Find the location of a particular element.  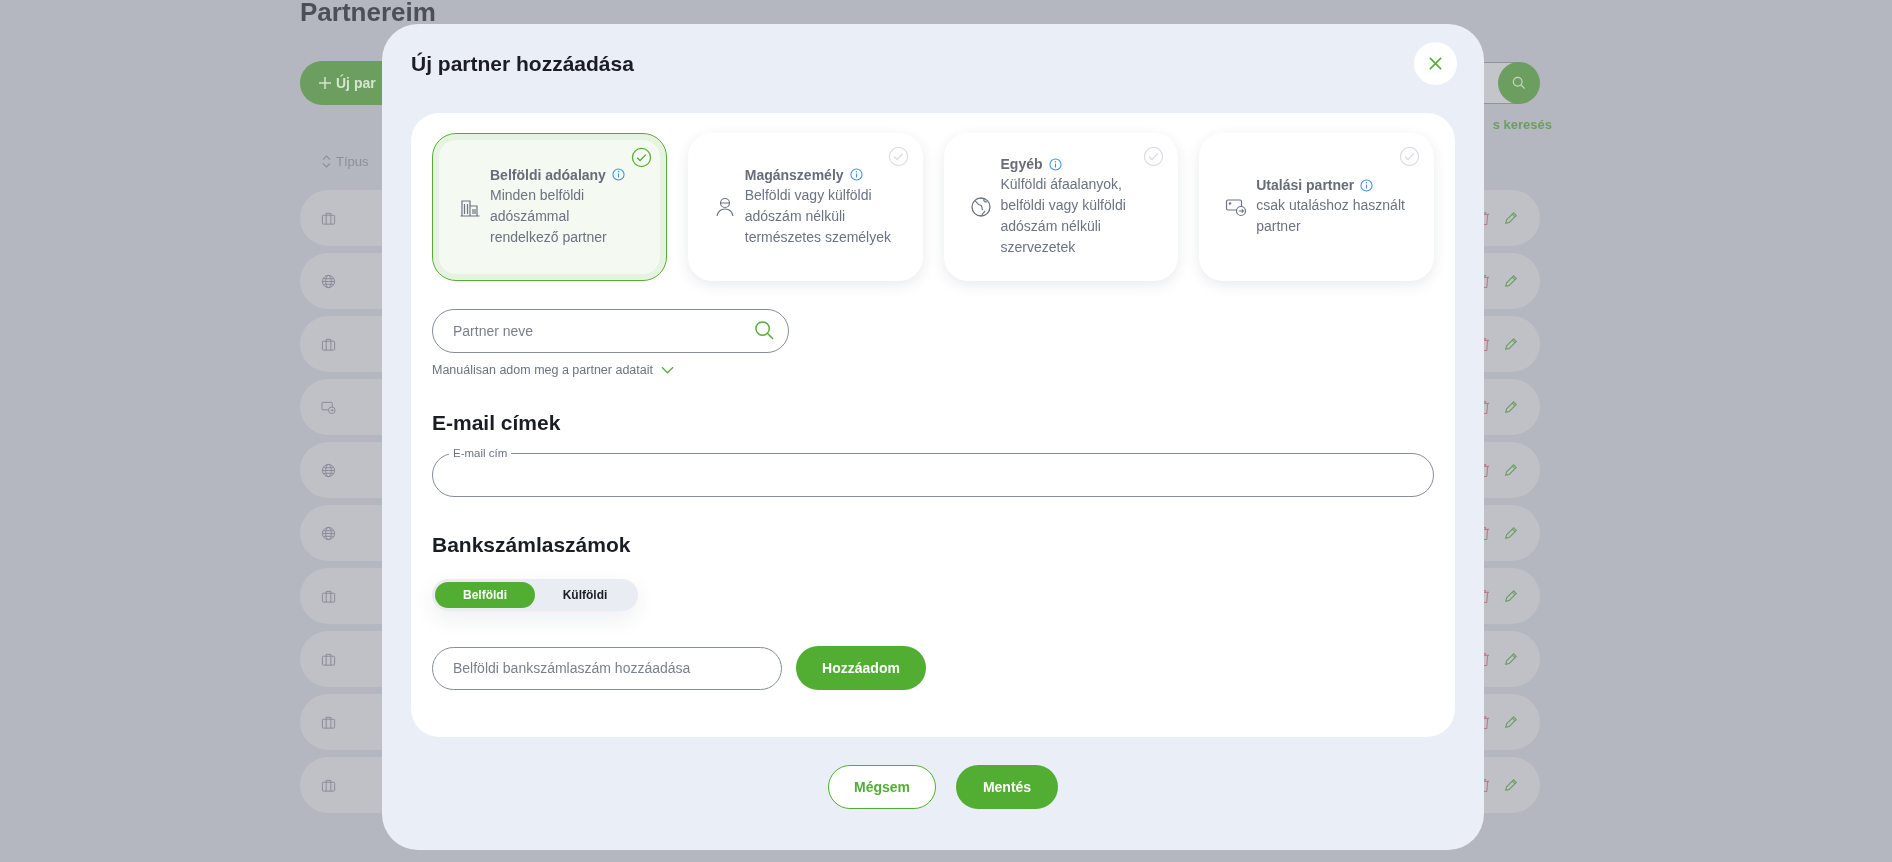

card-title: Utalási partner is located at coordinates (1305, 185).